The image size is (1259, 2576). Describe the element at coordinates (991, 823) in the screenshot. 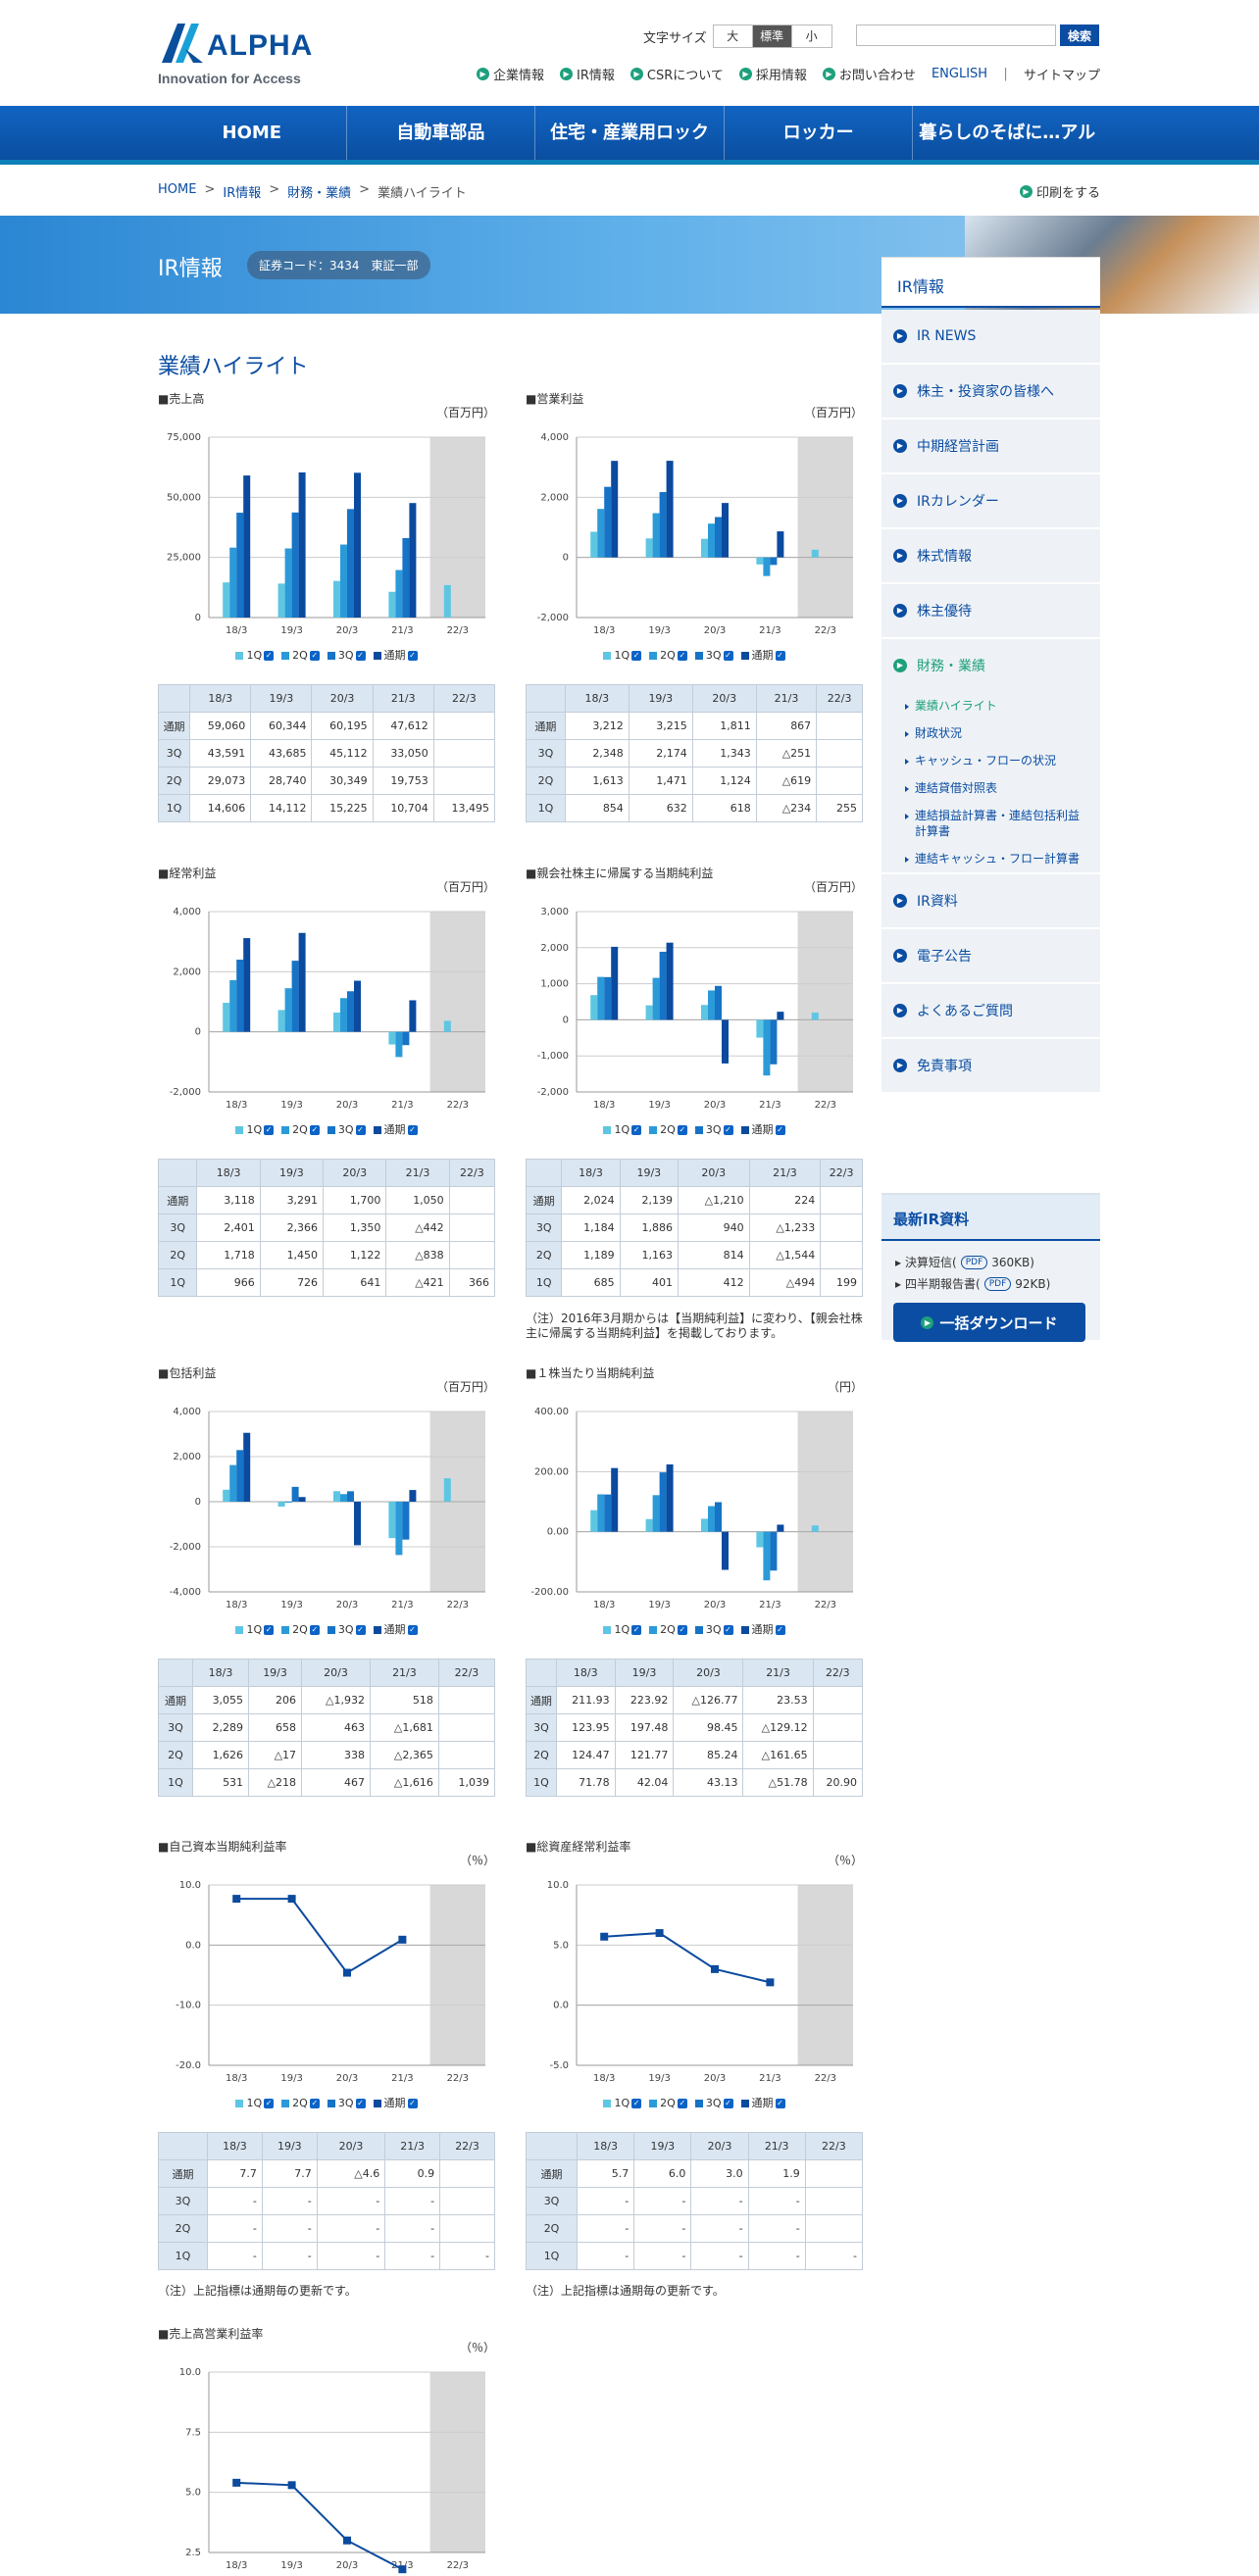

I see `sidebar-subitem-4: 連結損益計算書・連結包括利益計算書` at that location.